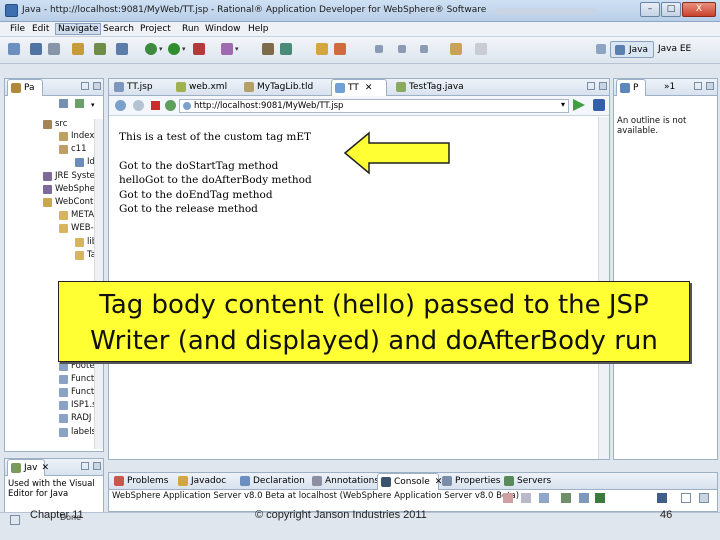 The image size is (720, 540). What do you see at coordinates (140, 87) in the screenshot?
I see `tab-tt-jsp: TT.jsp` at bounding box center [140, 87].